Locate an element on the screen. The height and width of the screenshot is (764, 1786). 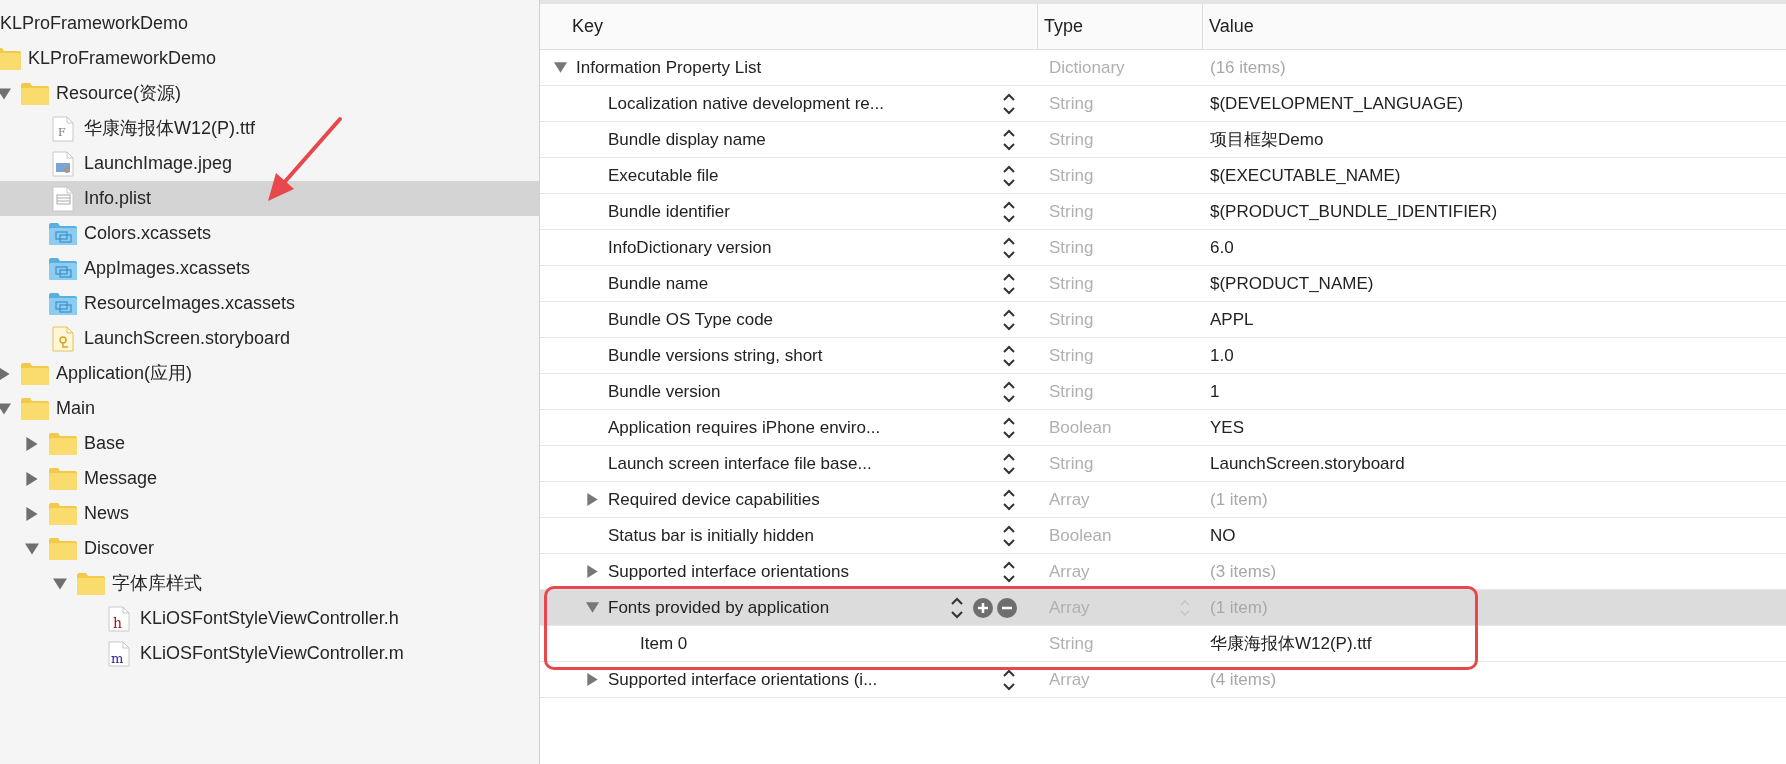
value-text: LaunchScreen.storyboard is located at coordinates (1307, 463).